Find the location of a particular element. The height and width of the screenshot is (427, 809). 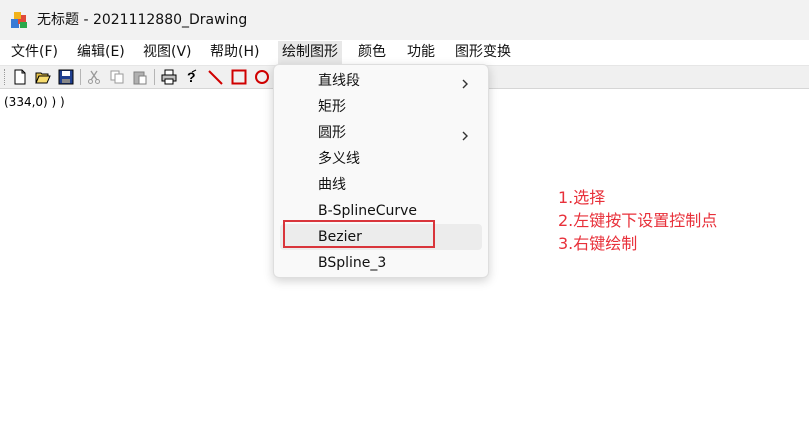

new-file-icon is located at coordinates (20, 77).